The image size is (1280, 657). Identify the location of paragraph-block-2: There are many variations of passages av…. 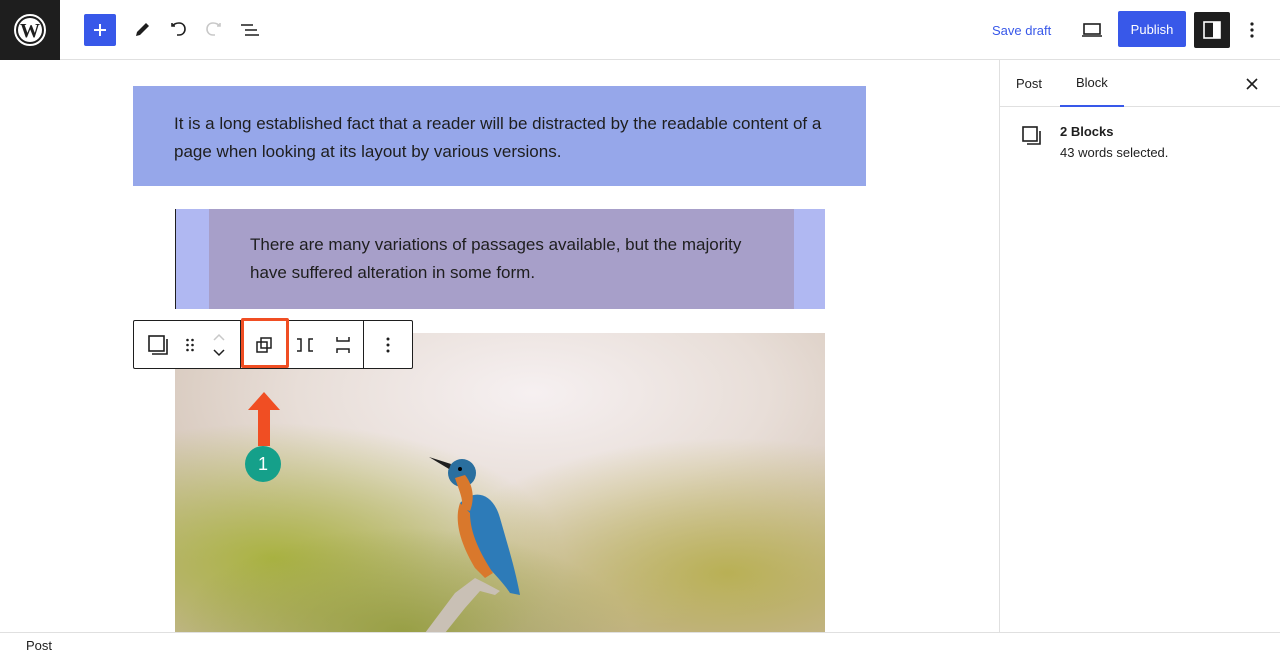
(501, 259).